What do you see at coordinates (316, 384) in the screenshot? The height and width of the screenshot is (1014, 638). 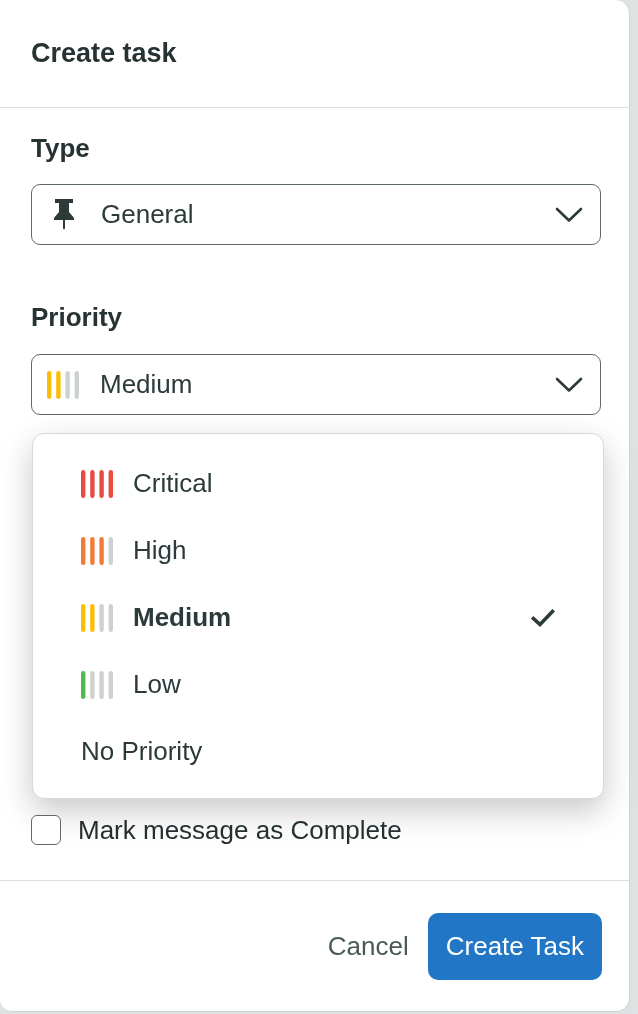 I see `priority-select: Medium` at bounding box center [316, 384].